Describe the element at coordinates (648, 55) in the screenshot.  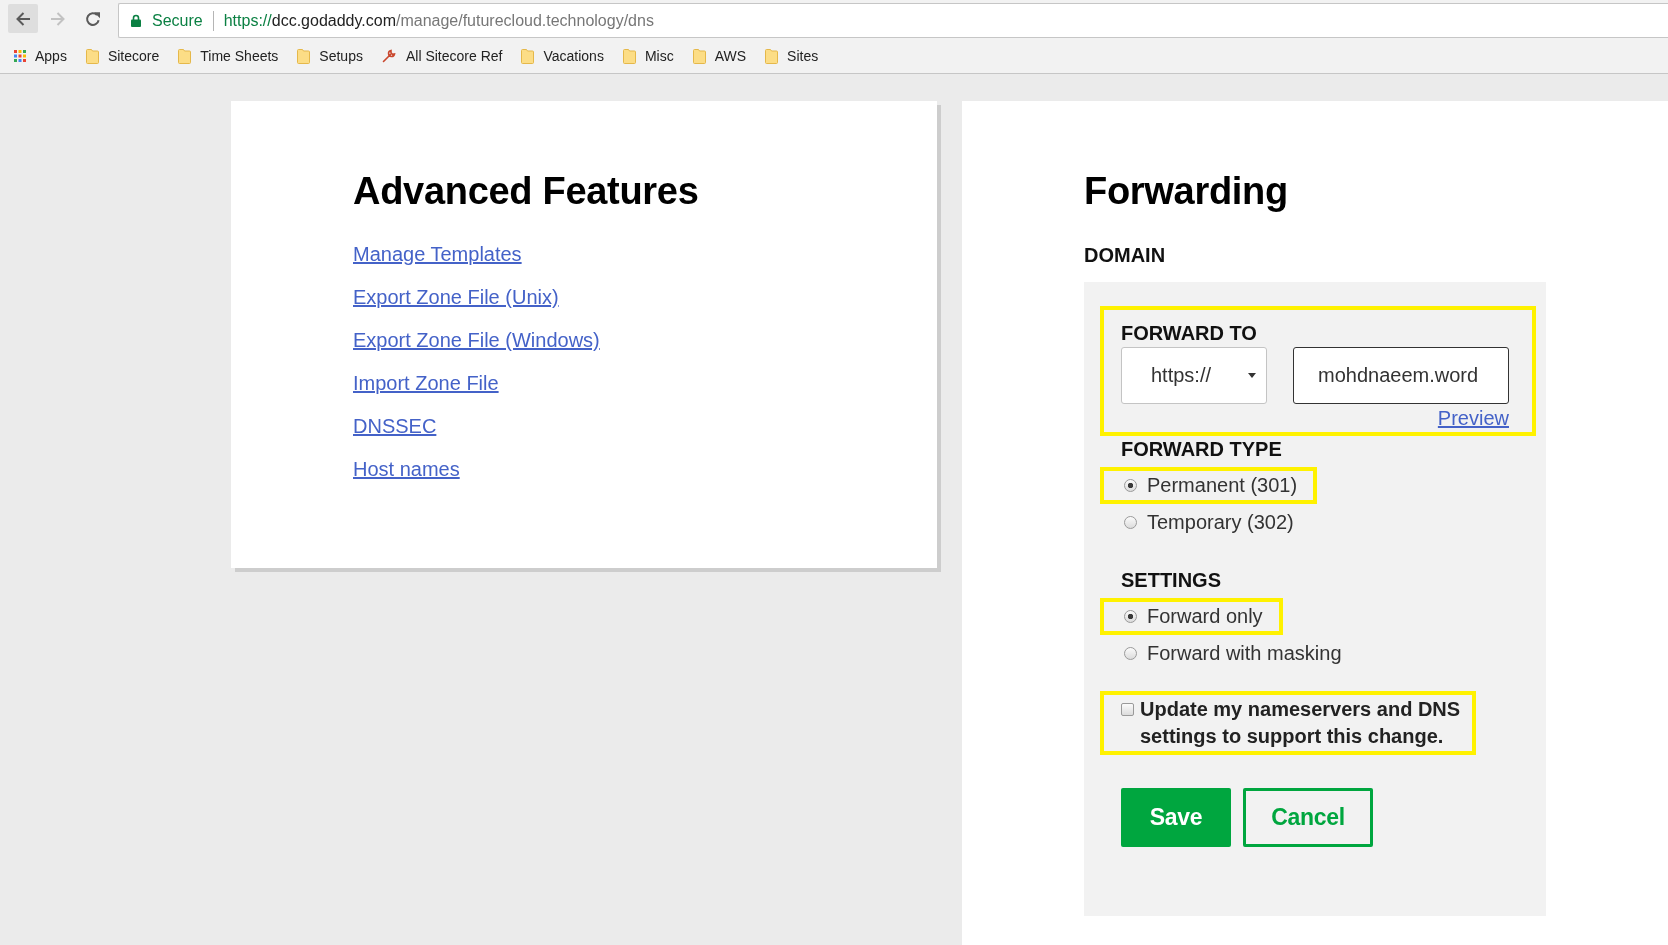
I see `bookmark: Misc` at that location.